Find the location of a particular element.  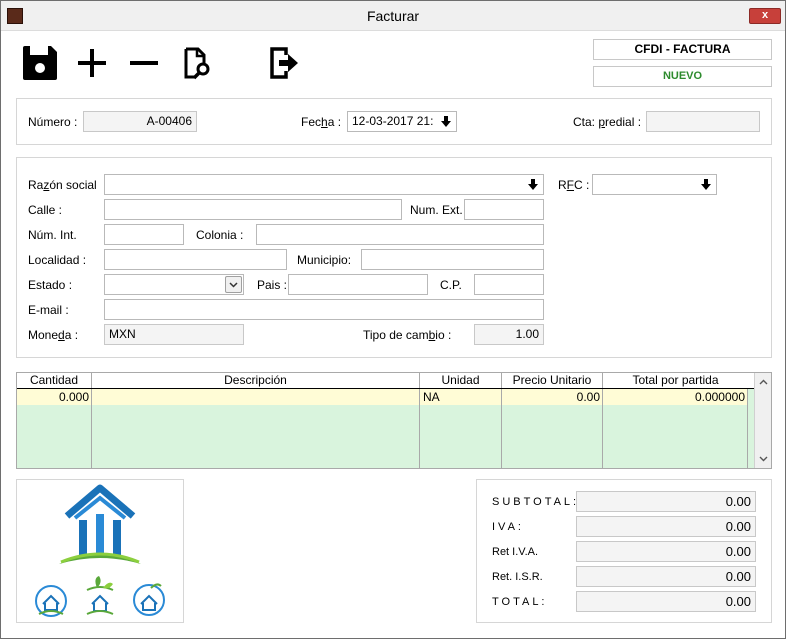

remove-button is located at coordinates (144, 63).